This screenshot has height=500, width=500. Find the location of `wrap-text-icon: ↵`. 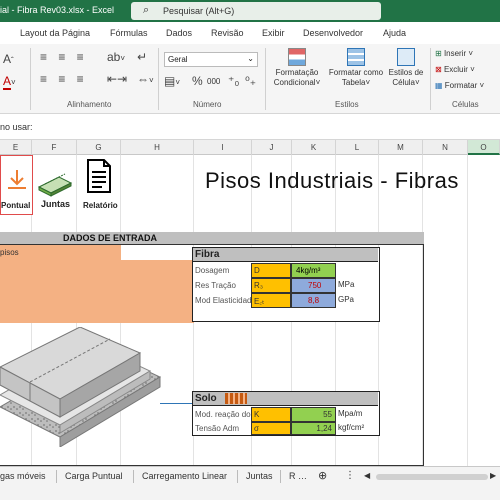

wrap-text-icon: ↵ is located at coordinates (142, 57).